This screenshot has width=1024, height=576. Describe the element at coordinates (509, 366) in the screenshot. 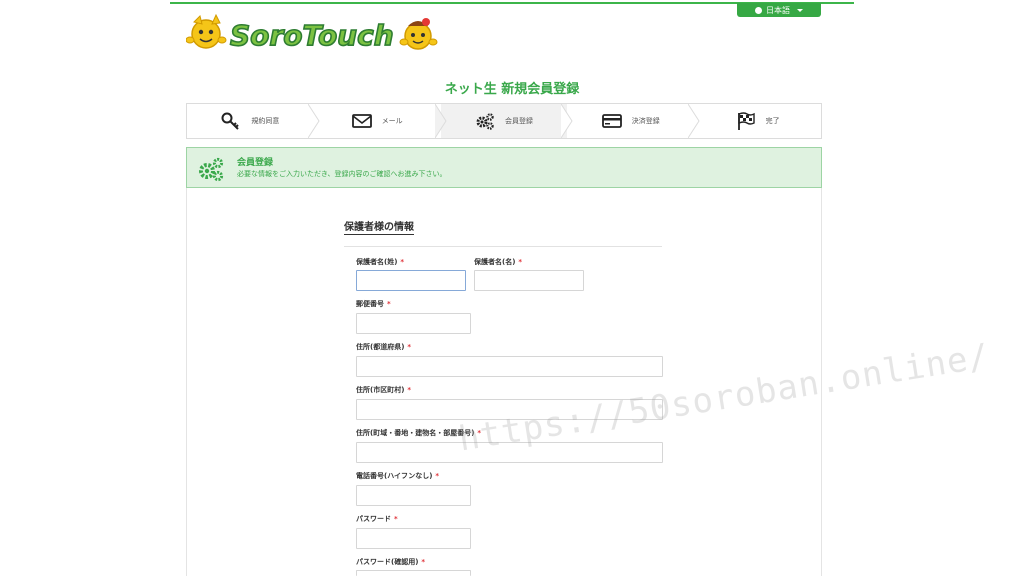

I see `prefecture-input` at that location.